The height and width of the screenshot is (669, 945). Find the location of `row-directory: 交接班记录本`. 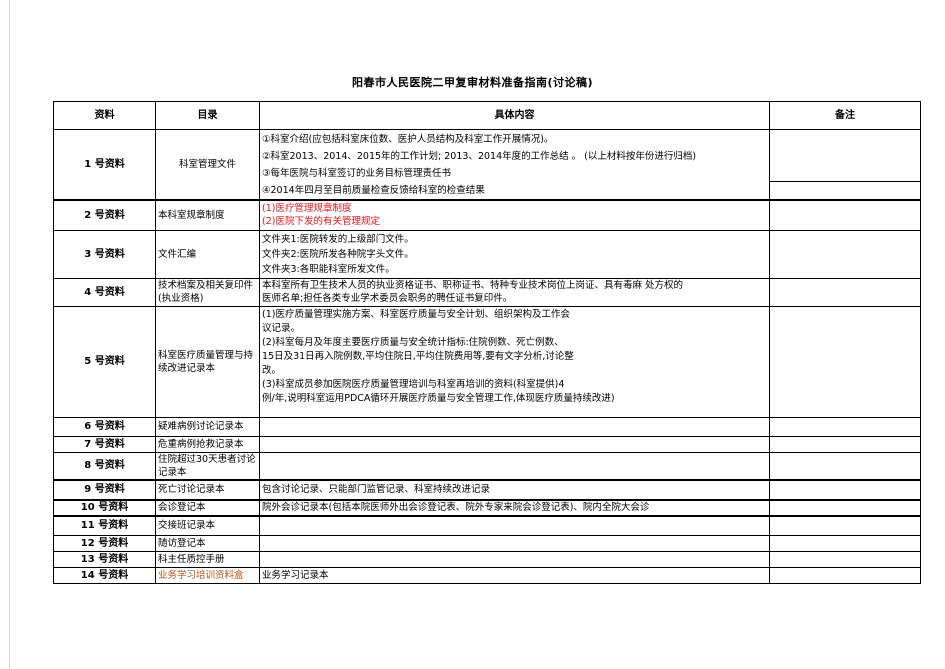

row-directory: 交接班记录本 is located at coordinates (207, 525).